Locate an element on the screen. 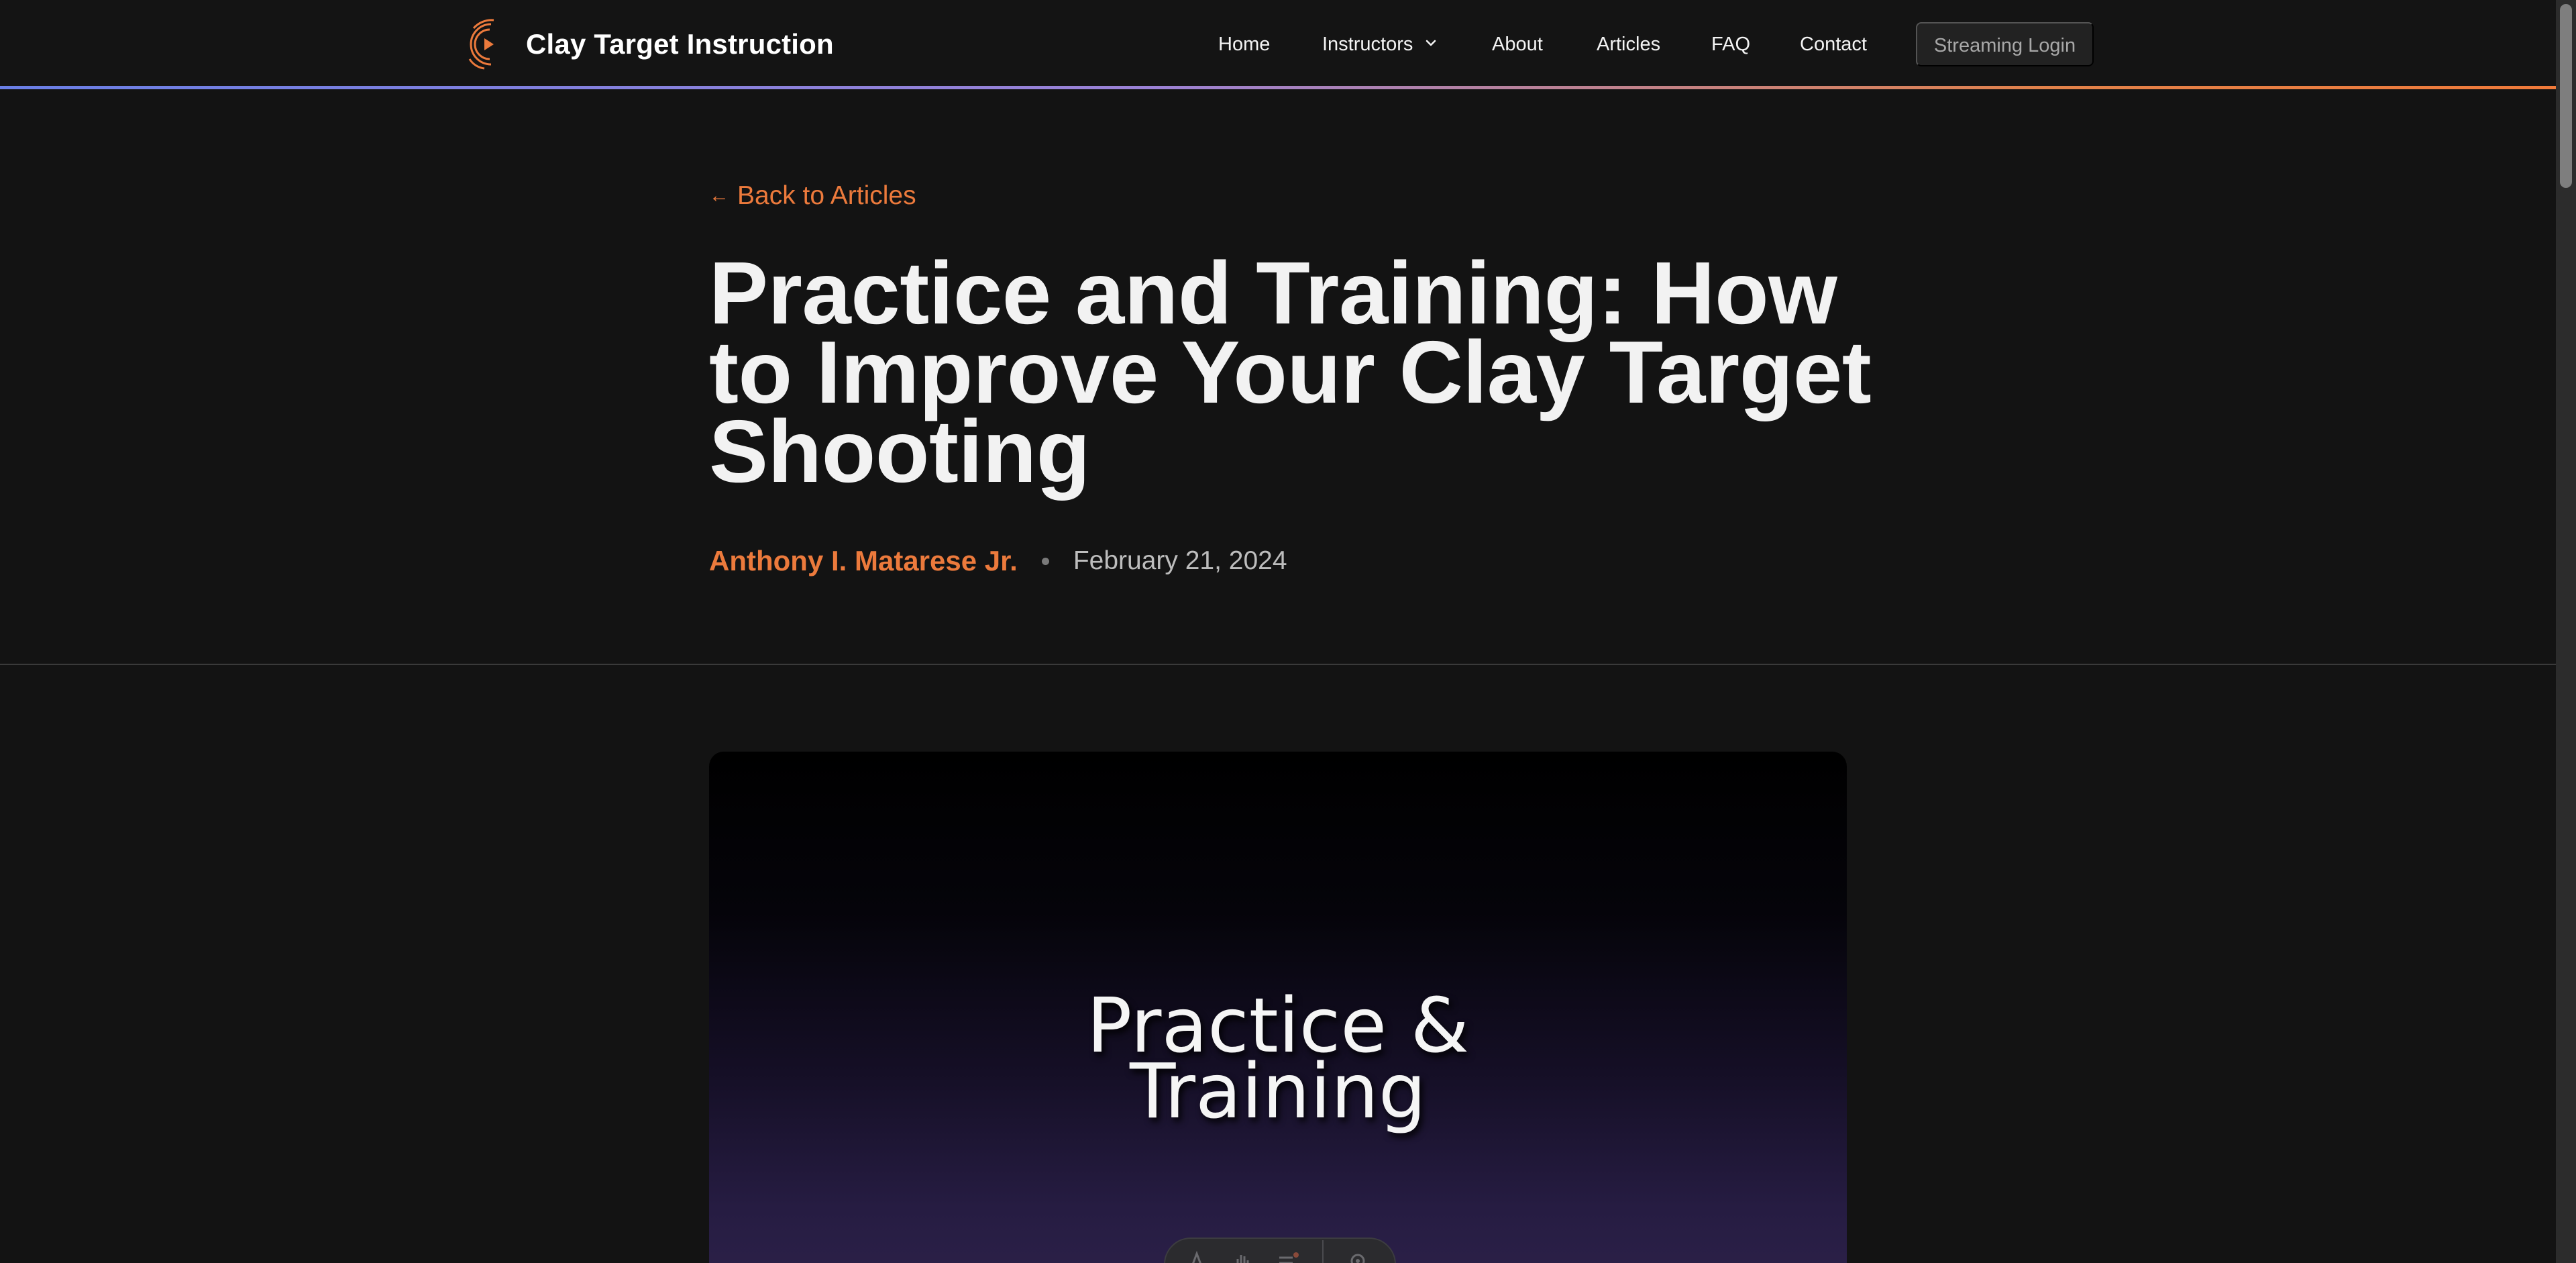 The image size is (2576, 1263). hero-image-caption: Practice & Training is located at coordinates (1278, 1062).